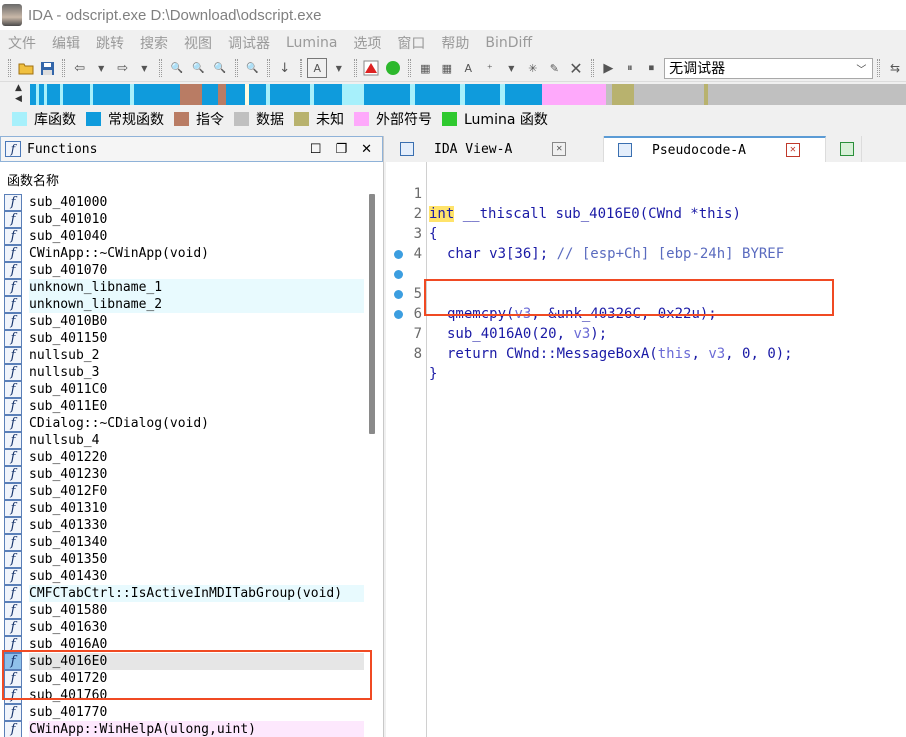 This screenshot has width=906, height=737. I want to click on immediate-search-icon: 🔍, so click(220, 68).